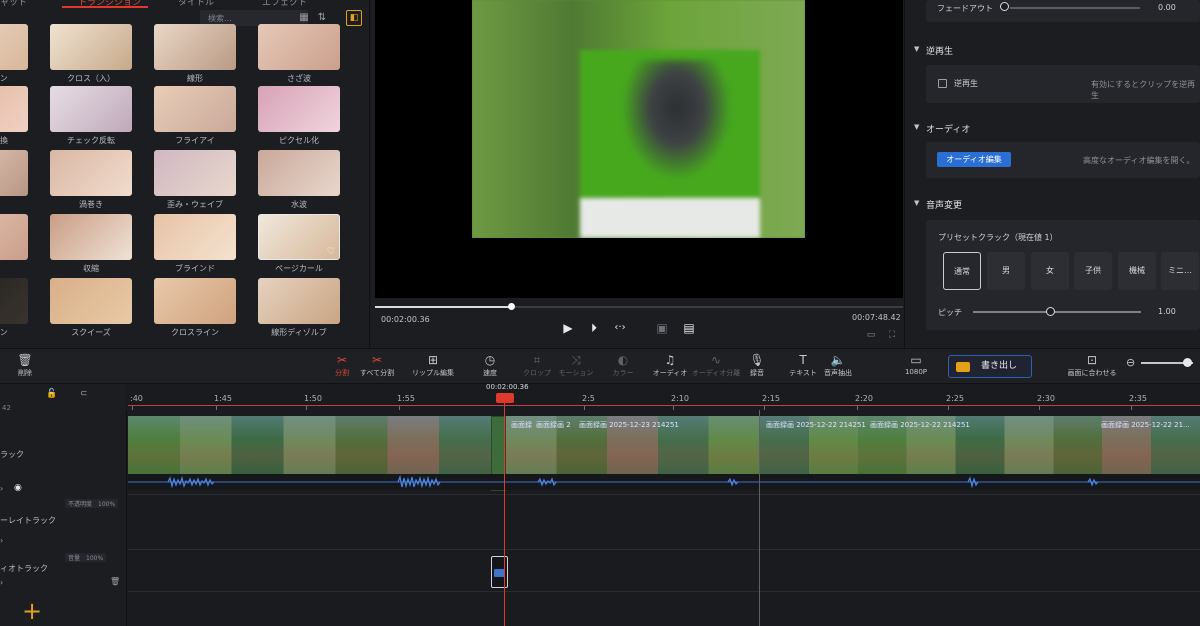 Image resolution: width=1200 pixels, height=626 pixels. What do you see at coordinates (1093, 271) in the screenshot?
I see `preset-child: 子供` at bounding box center [1093, 271].